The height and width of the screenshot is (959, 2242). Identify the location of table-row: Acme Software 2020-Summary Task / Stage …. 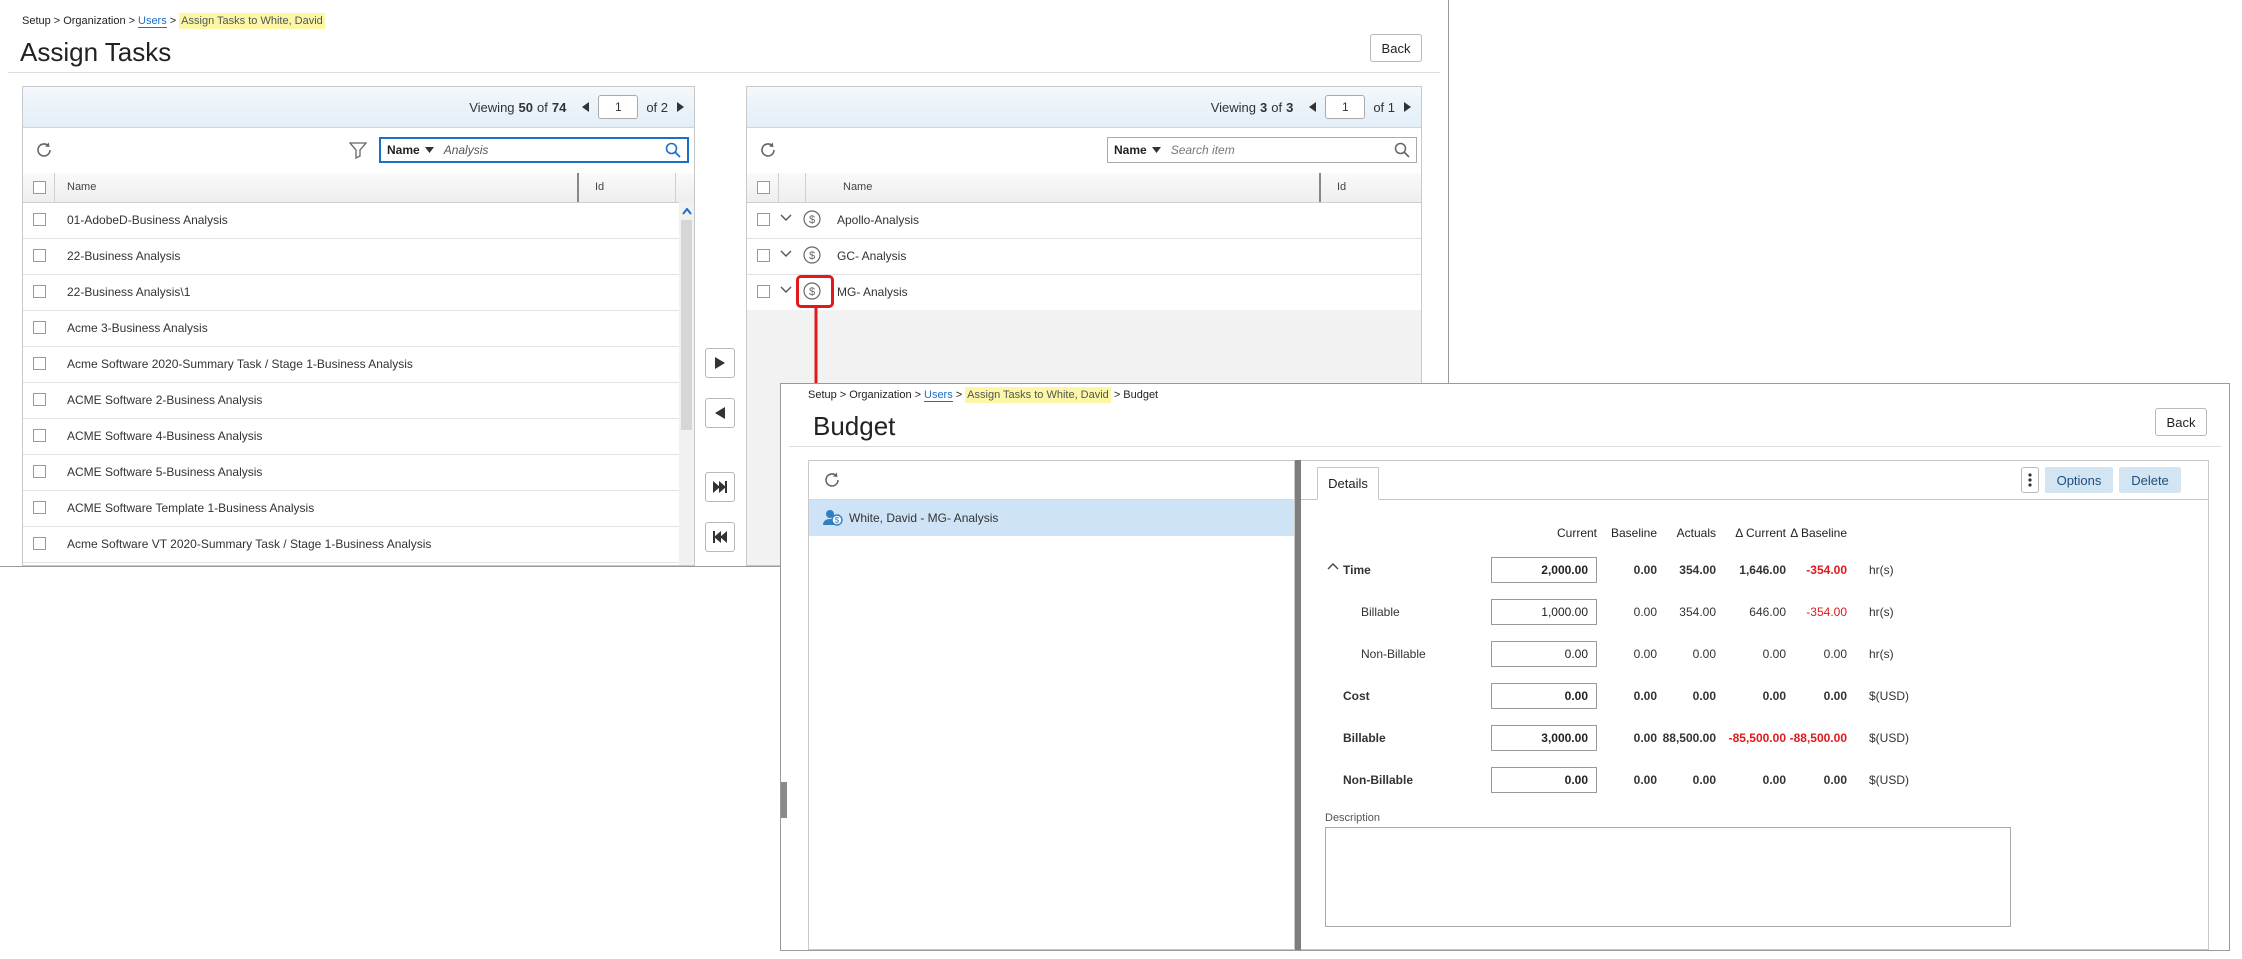
(351, 364).